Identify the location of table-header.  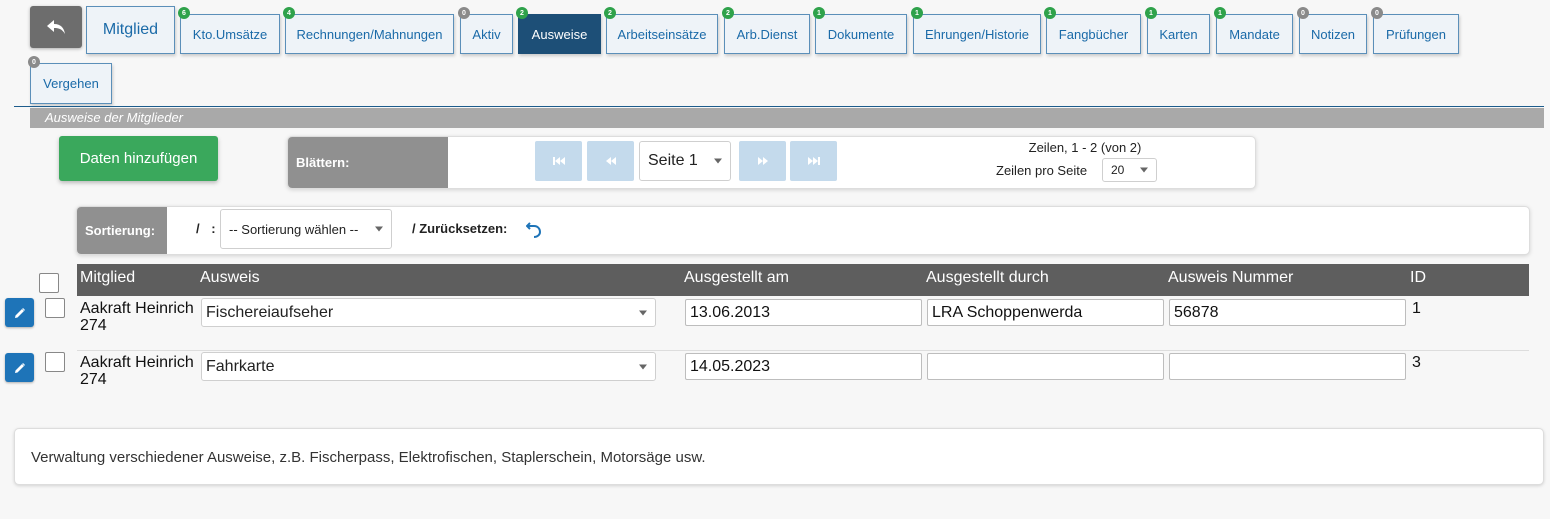
(803, 280).